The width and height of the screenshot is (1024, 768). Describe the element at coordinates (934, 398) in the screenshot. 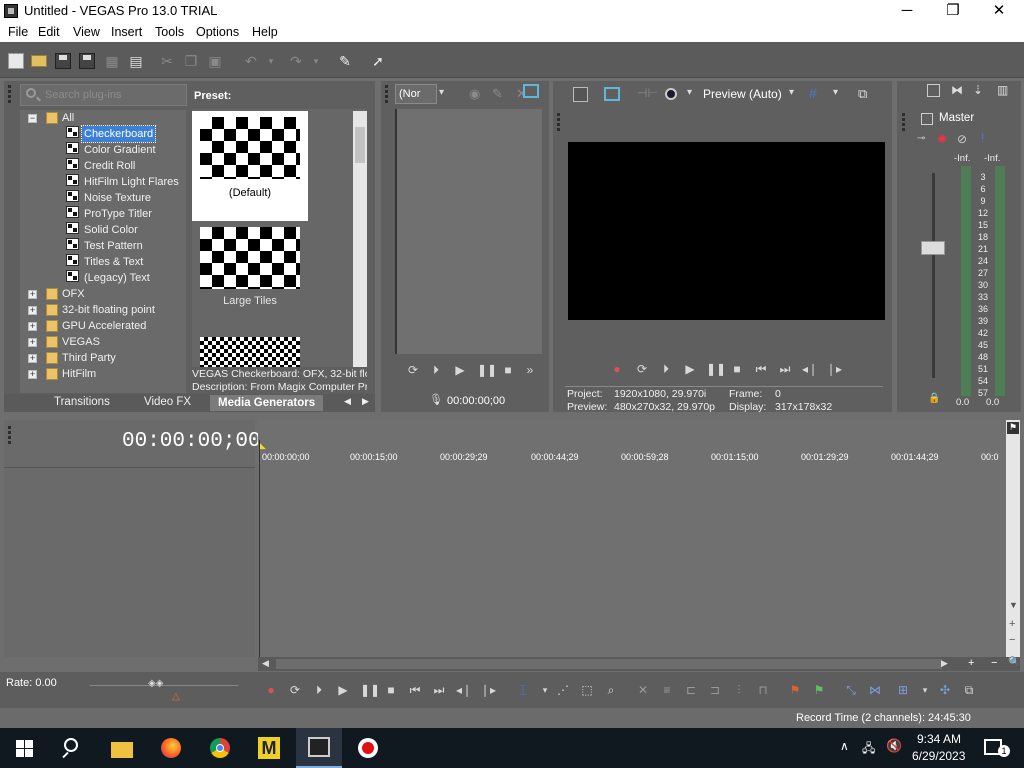

I see `lock-icon: 🔒` at that location.